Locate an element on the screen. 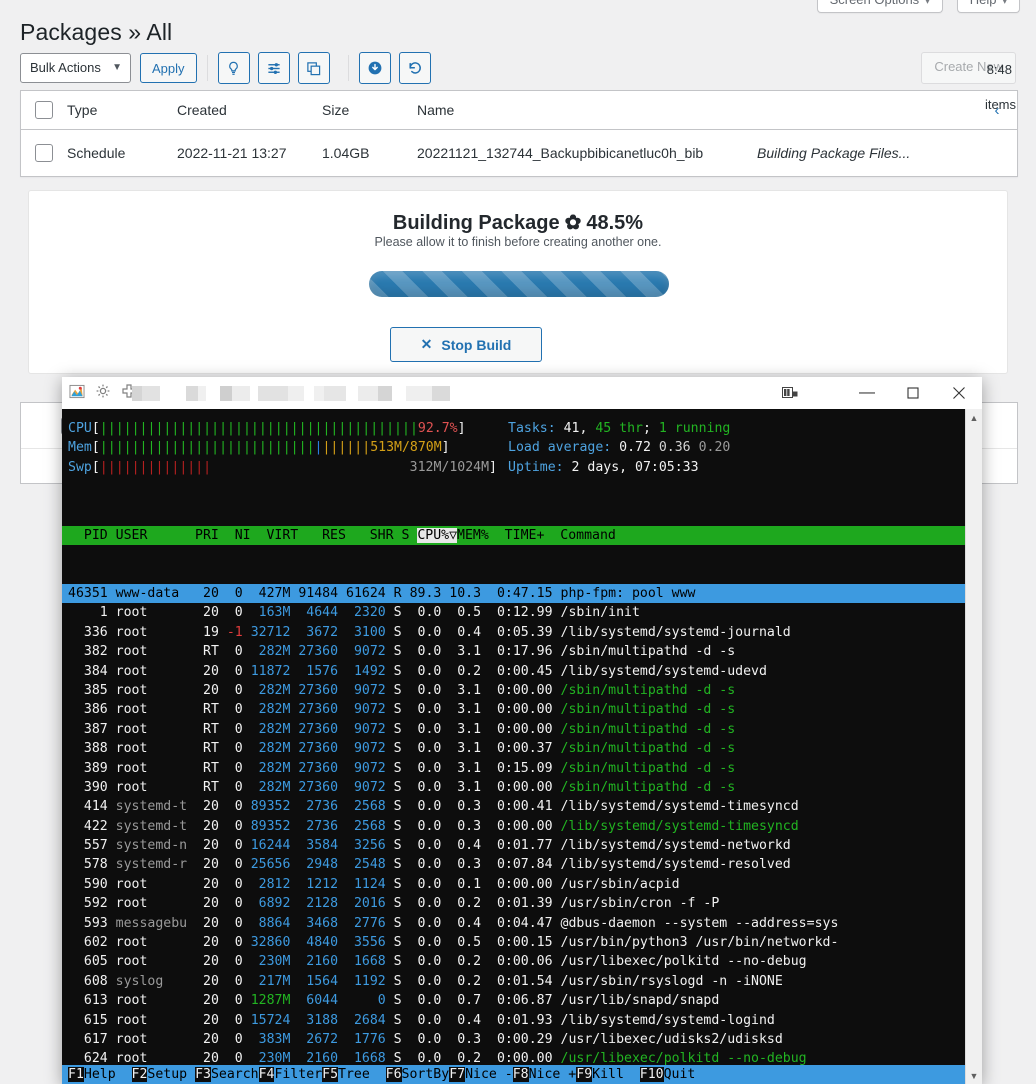 The width and height of the screenshot is (1036, 1084). terminal-titlebar: — is located at coordinates (522, 393).